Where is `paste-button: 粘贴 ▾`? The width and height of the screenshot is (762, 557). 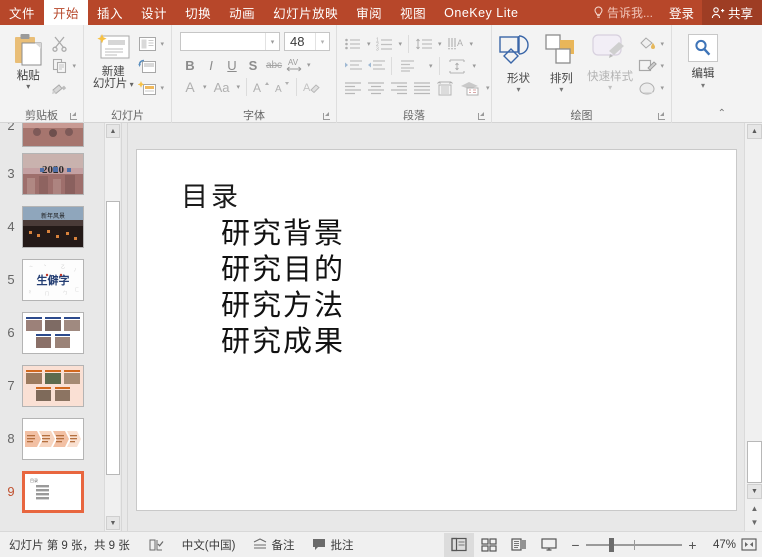
paste-button: 粘贴 ▾ is located at coordinates (28, 60).